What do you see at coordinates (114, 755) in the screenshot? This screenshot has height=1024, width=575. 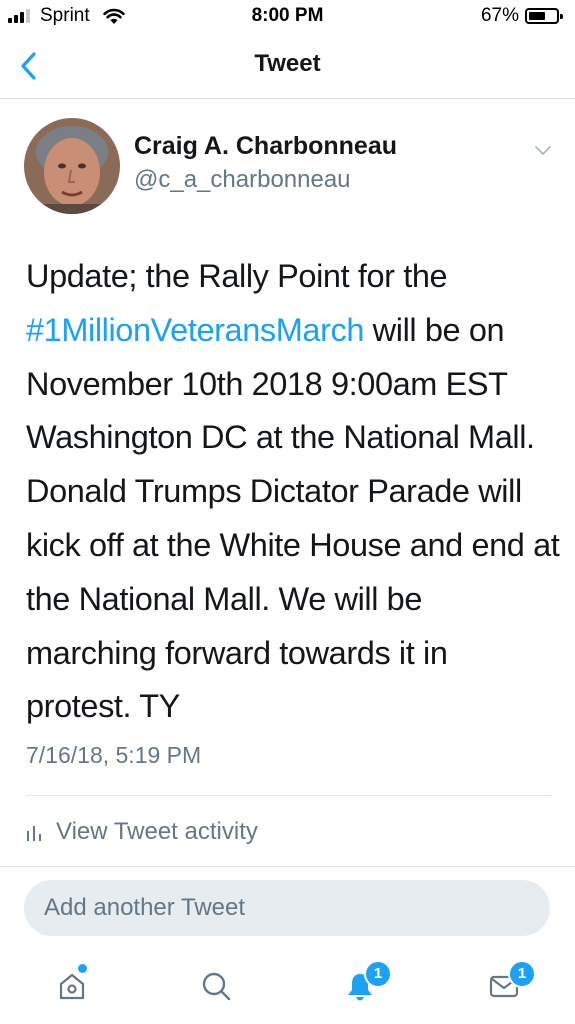 I see `tweet-timestamp: 7/16/18, 5:19 PM` at bounding box center [114, 755].